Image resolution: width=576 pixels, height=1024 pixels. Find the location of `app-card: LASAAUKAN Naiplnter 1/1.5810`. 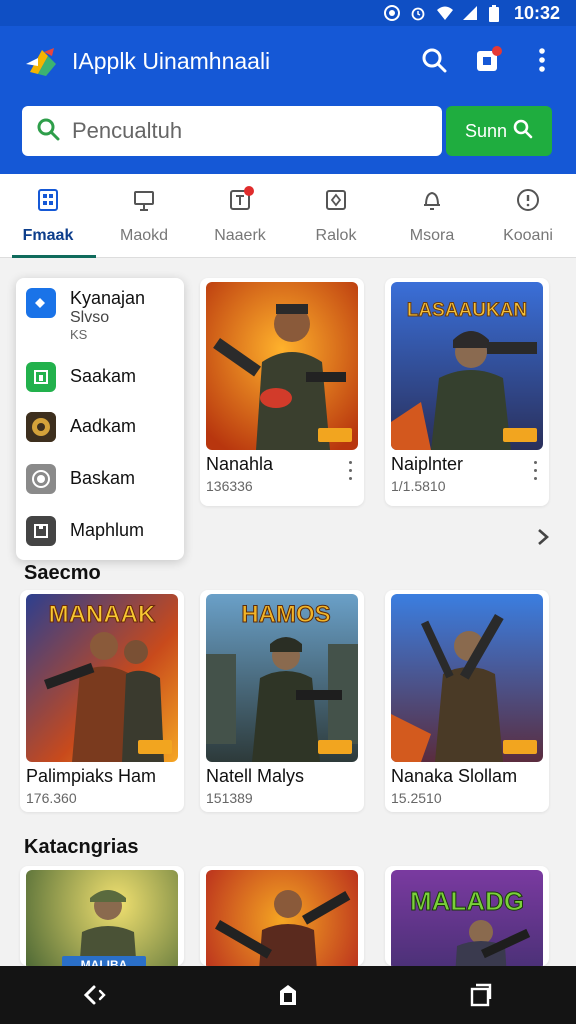

app-card: LASAAUKAN Naiplnter 1/1.5810 is located at coordinates (467, 392).